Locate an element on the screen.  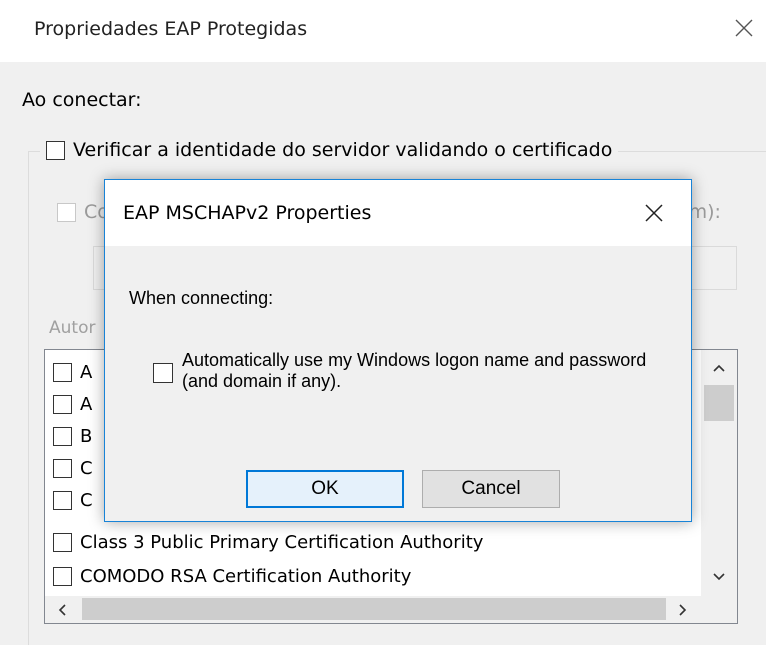
ok-button: OK is located at coordinates (325, 489).